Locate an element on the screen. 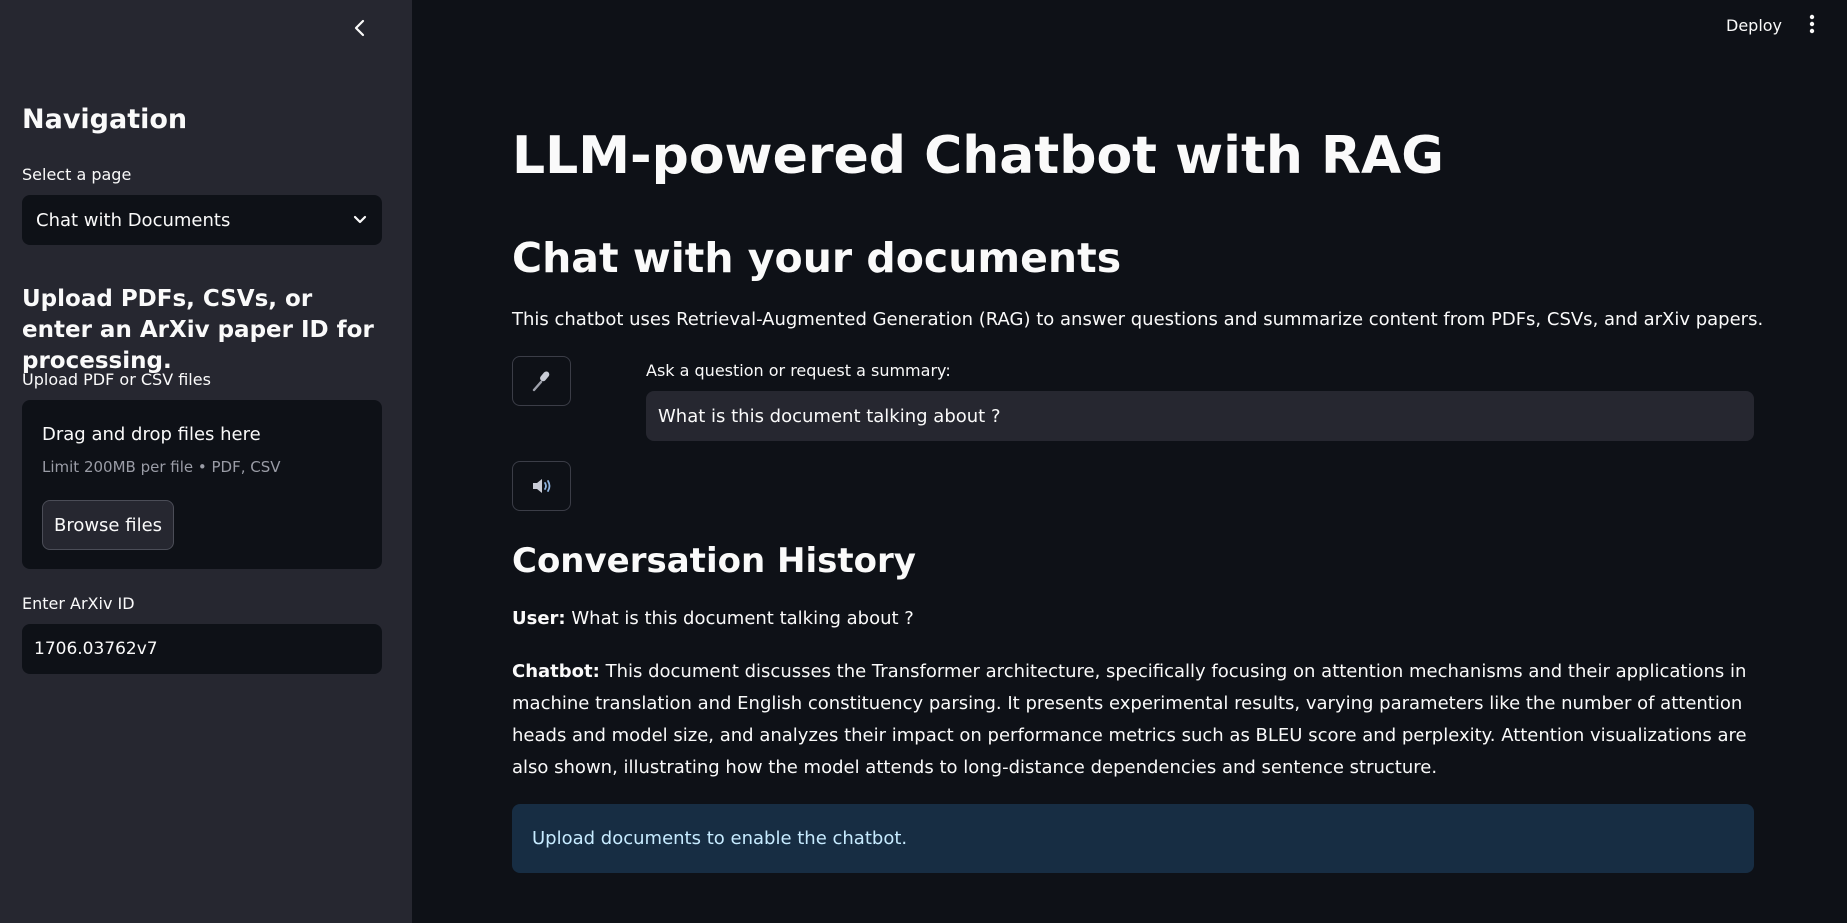 The height and width of the screenshot is (923, 1847). deploy-button: Deploy is located at coordinates (1754, 25).